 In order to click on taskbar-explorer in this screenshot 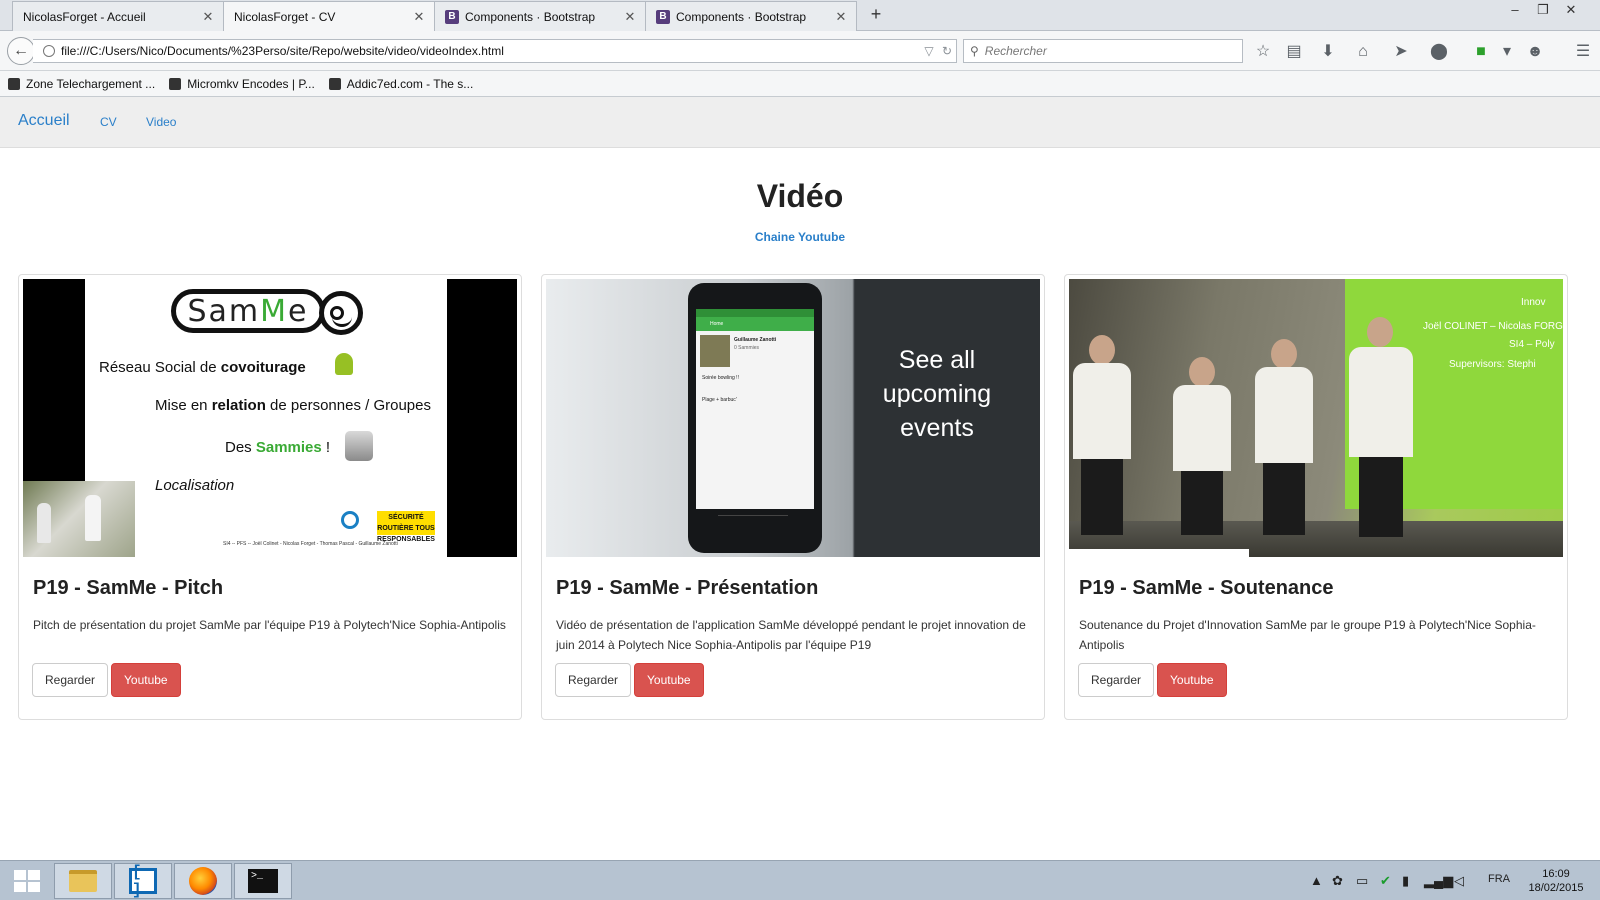, I will do `click(83, 881)`.